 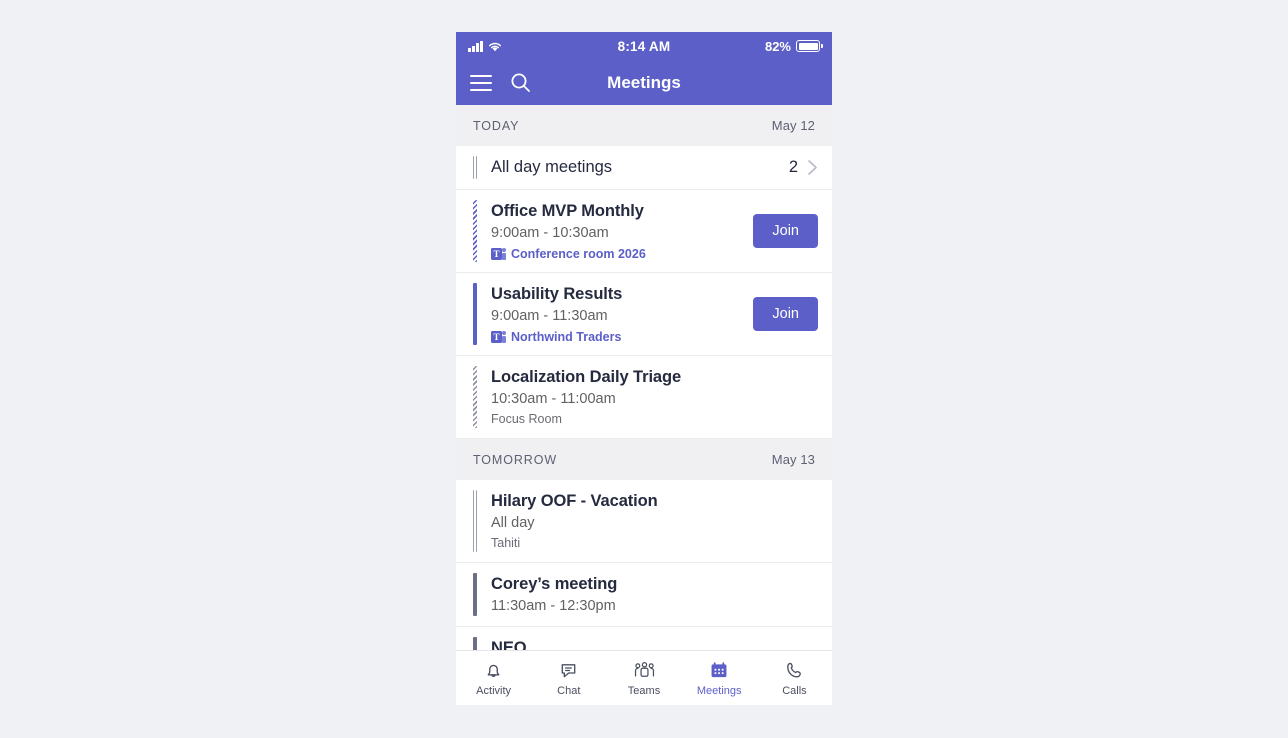 What do you see at coordinates (520, 82) in the screenshot?
I see `search-icon` at bounding box center [520, 82].